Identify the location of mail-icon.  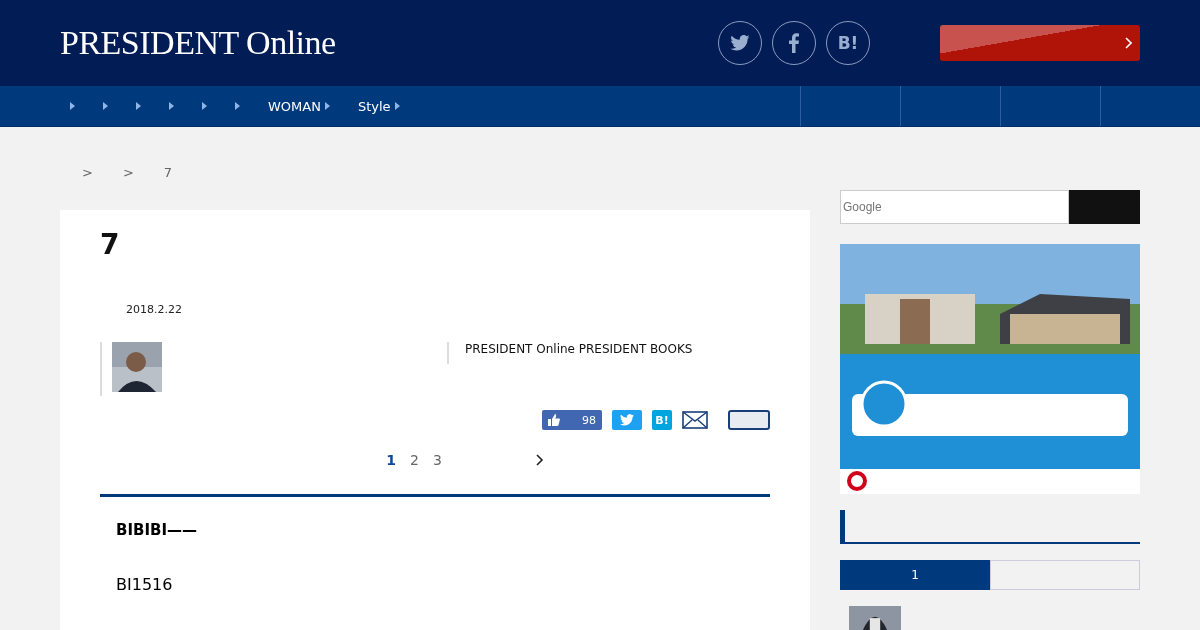
(695, 420).